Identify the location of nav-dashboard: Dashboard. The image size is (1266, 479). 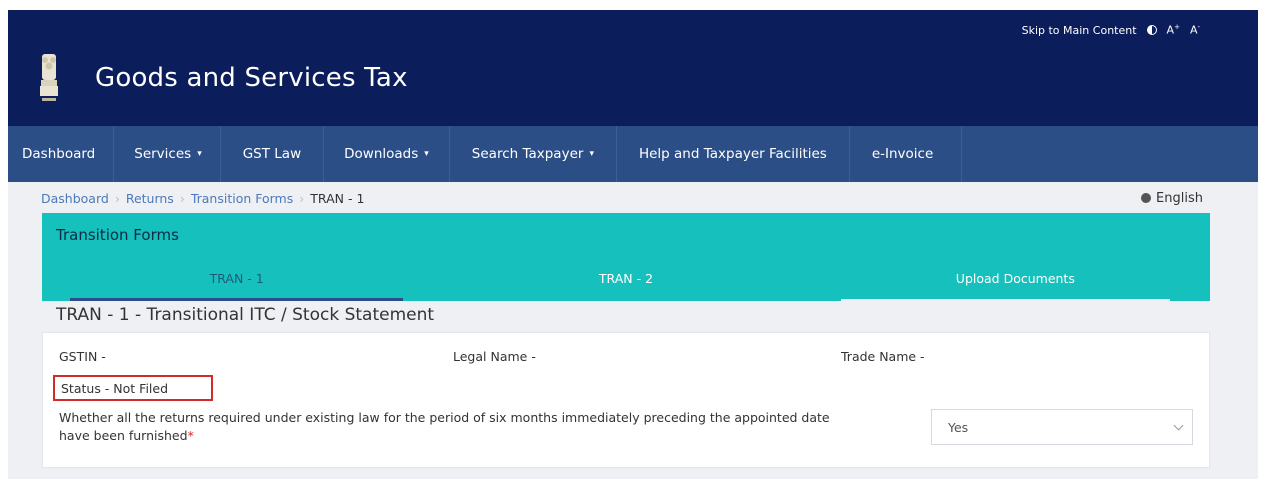
(61, 154).